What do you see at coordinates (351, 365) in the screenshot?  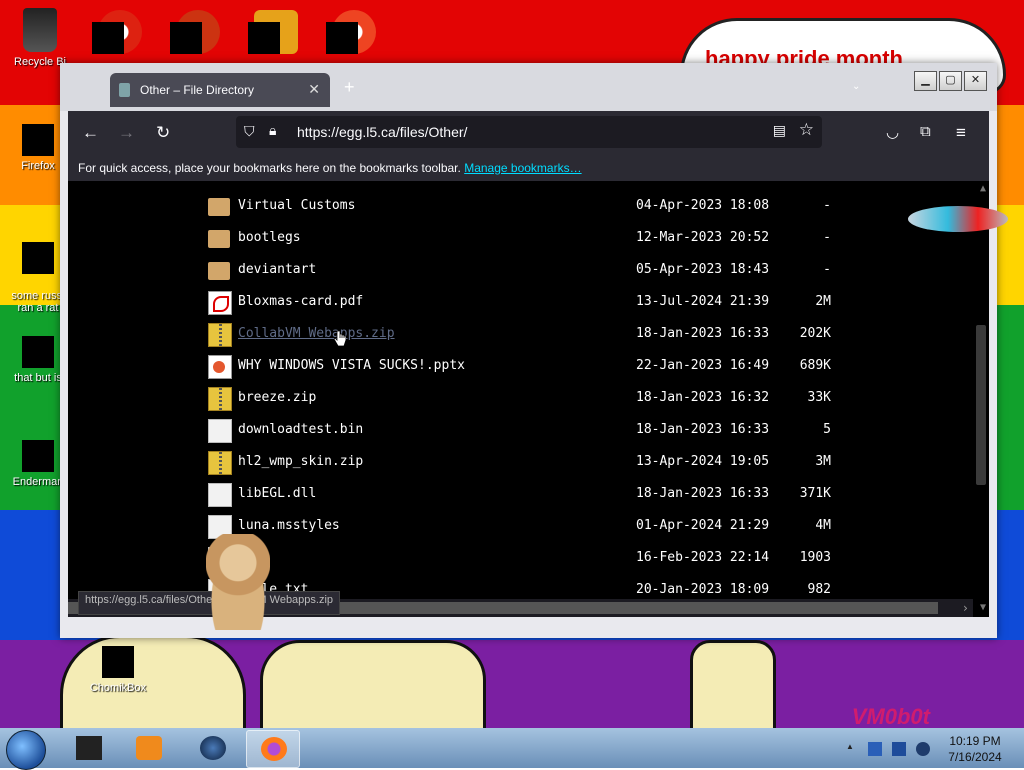 I see `file-link: WHY WINDOWS VISTA SUCKS!.pptx` at bounding box center [351, 365].